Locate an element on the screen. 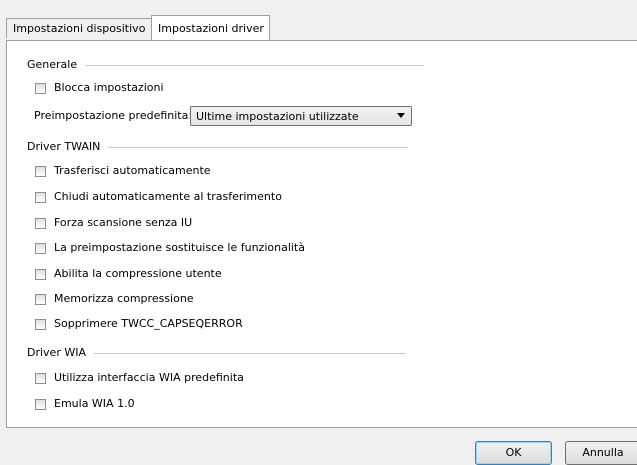 This screenshot has height=465, width=637. group-general-divider is located at coordinates (255, 65).